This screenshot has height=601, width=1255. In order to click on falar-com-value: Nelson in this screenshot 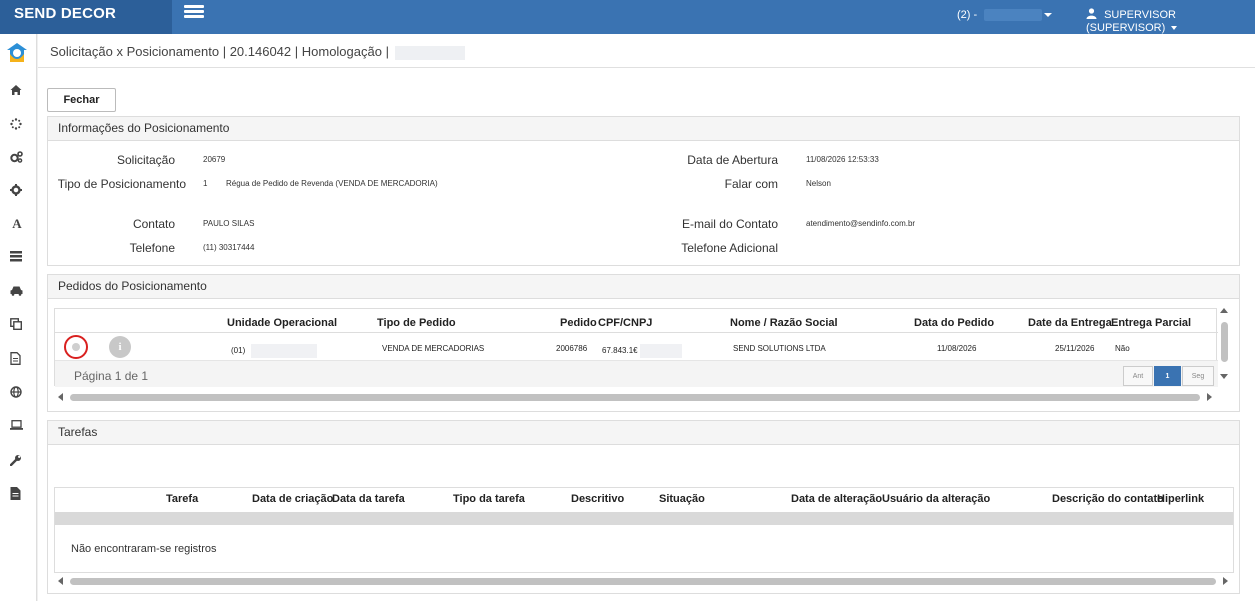, I will do `click(818, 183)`.